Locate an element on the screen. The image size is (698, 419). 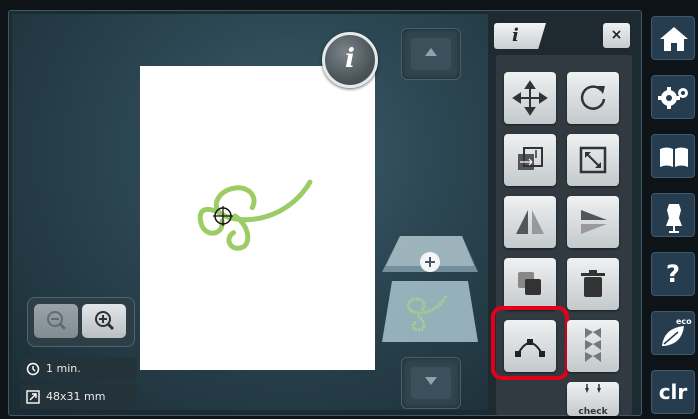
stitch-time-status: 1 min. is located at coordinates (78, 369).